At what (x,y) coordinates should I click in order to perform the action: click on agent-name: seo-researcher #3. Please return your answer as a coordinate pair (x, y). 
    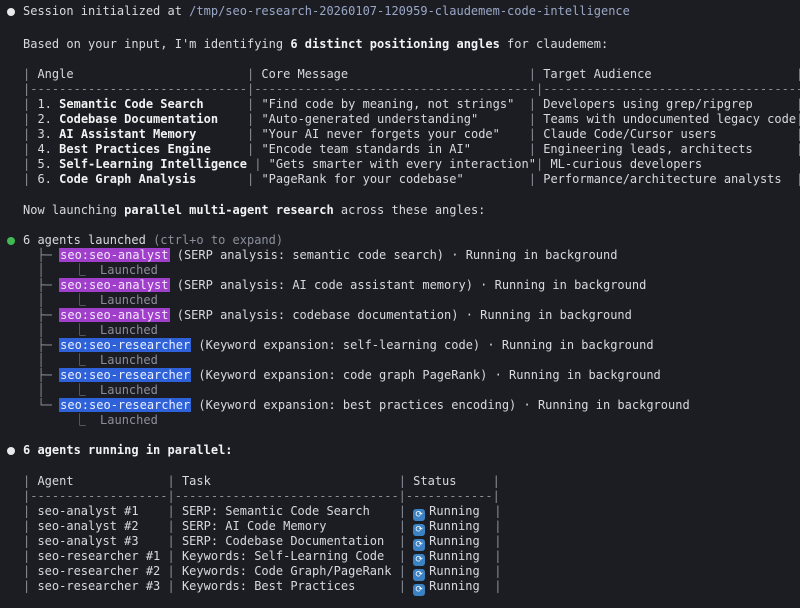
    Looking at the image, I should click on (102, 586).